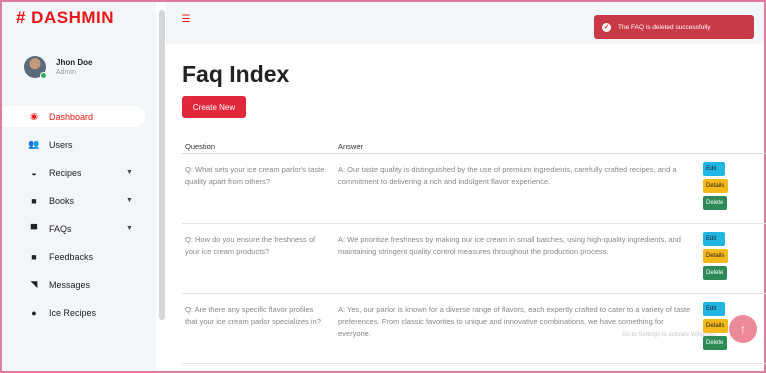  I want to click on book-icon: ■, so click(34, 200).